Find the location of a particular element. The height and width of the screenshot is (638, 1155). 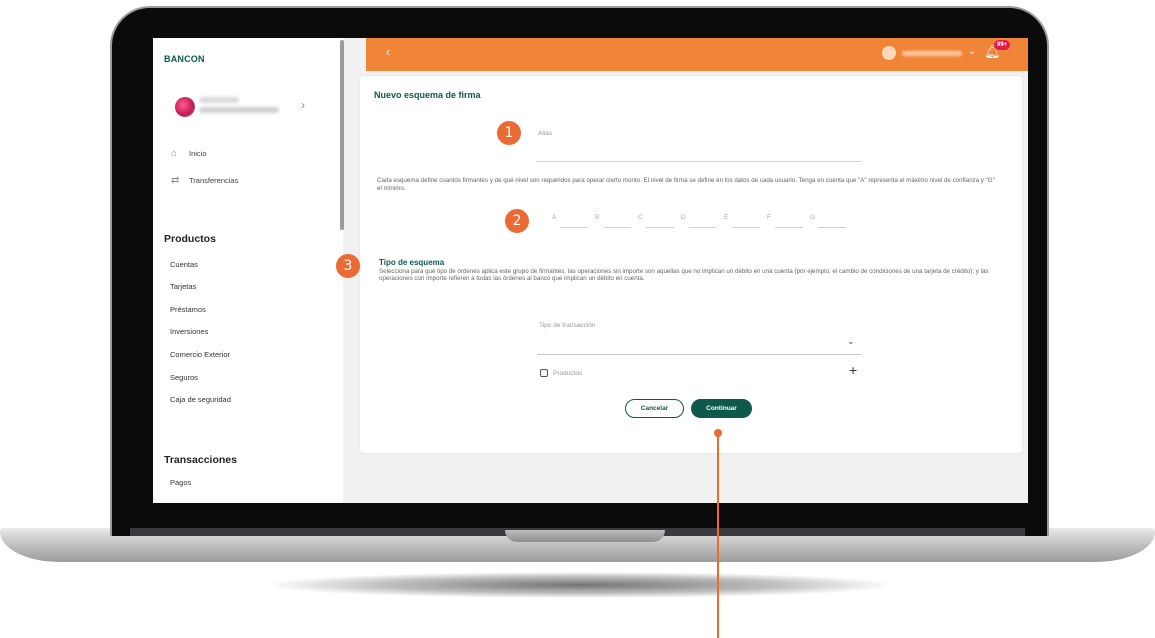

level-field-c: C is located at coordinates (656, 221).